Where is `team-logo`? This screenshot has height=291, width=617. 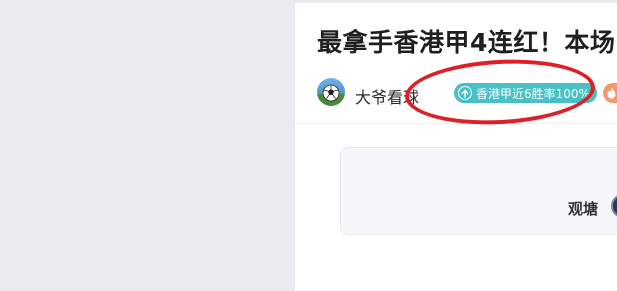 team-logo is located at coordinates (614, 206).